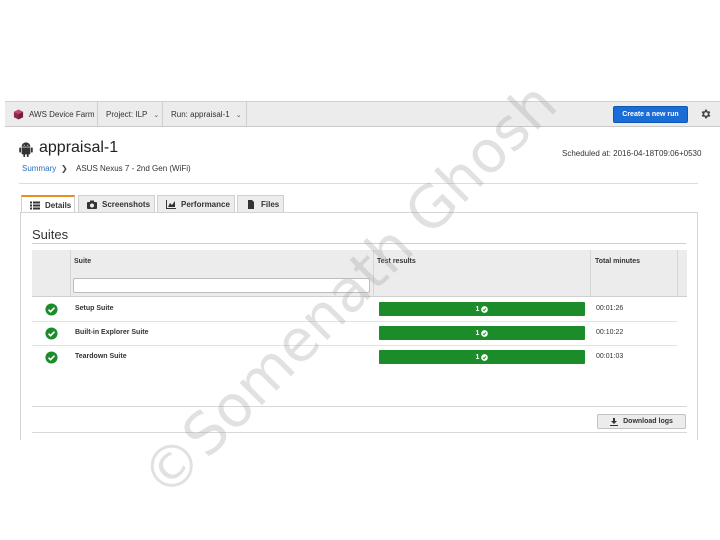 The width and height of the screenshot is (720, 540). I want to click on tab-label: Screenshots, so click(126, 204).